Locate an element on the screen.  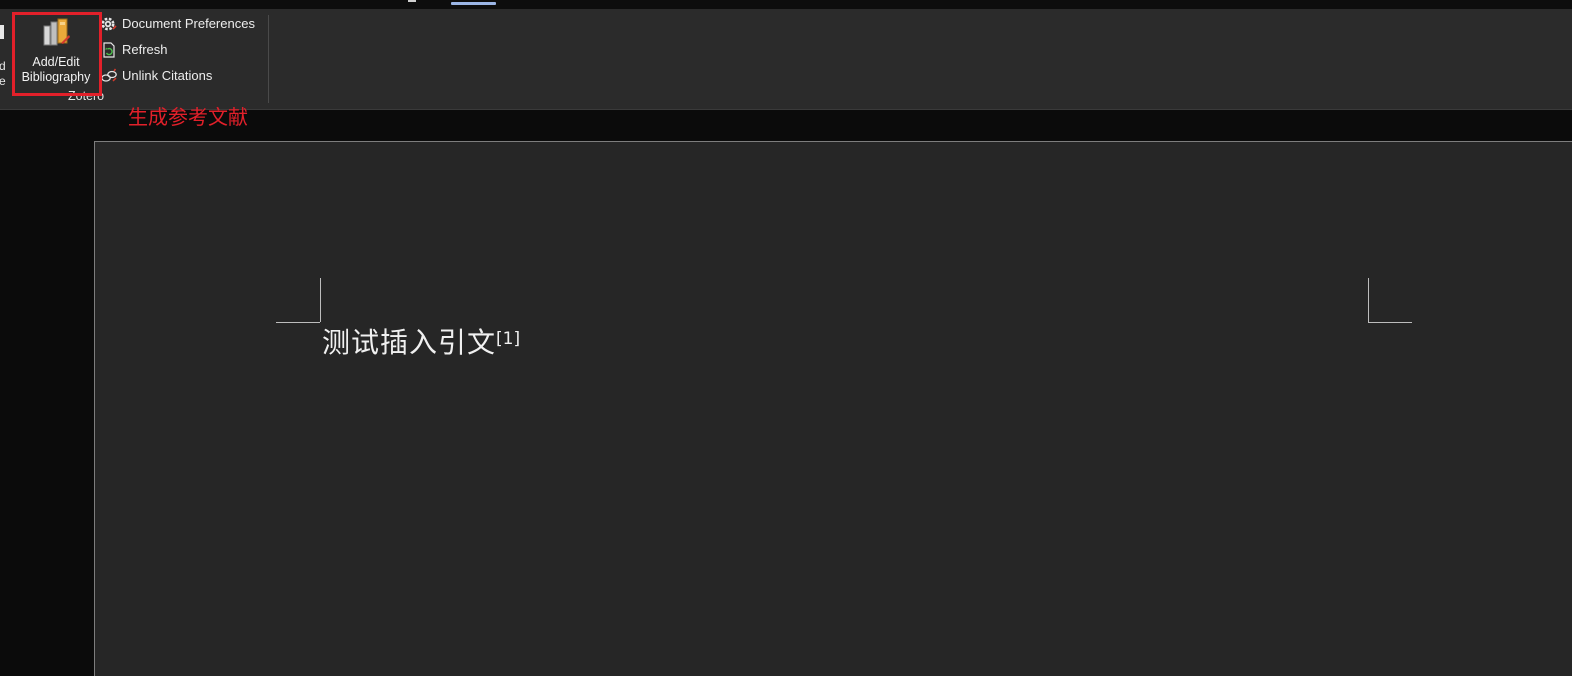
unlink-citations-button: Unlink Citations is located at coordinates (156, 76).